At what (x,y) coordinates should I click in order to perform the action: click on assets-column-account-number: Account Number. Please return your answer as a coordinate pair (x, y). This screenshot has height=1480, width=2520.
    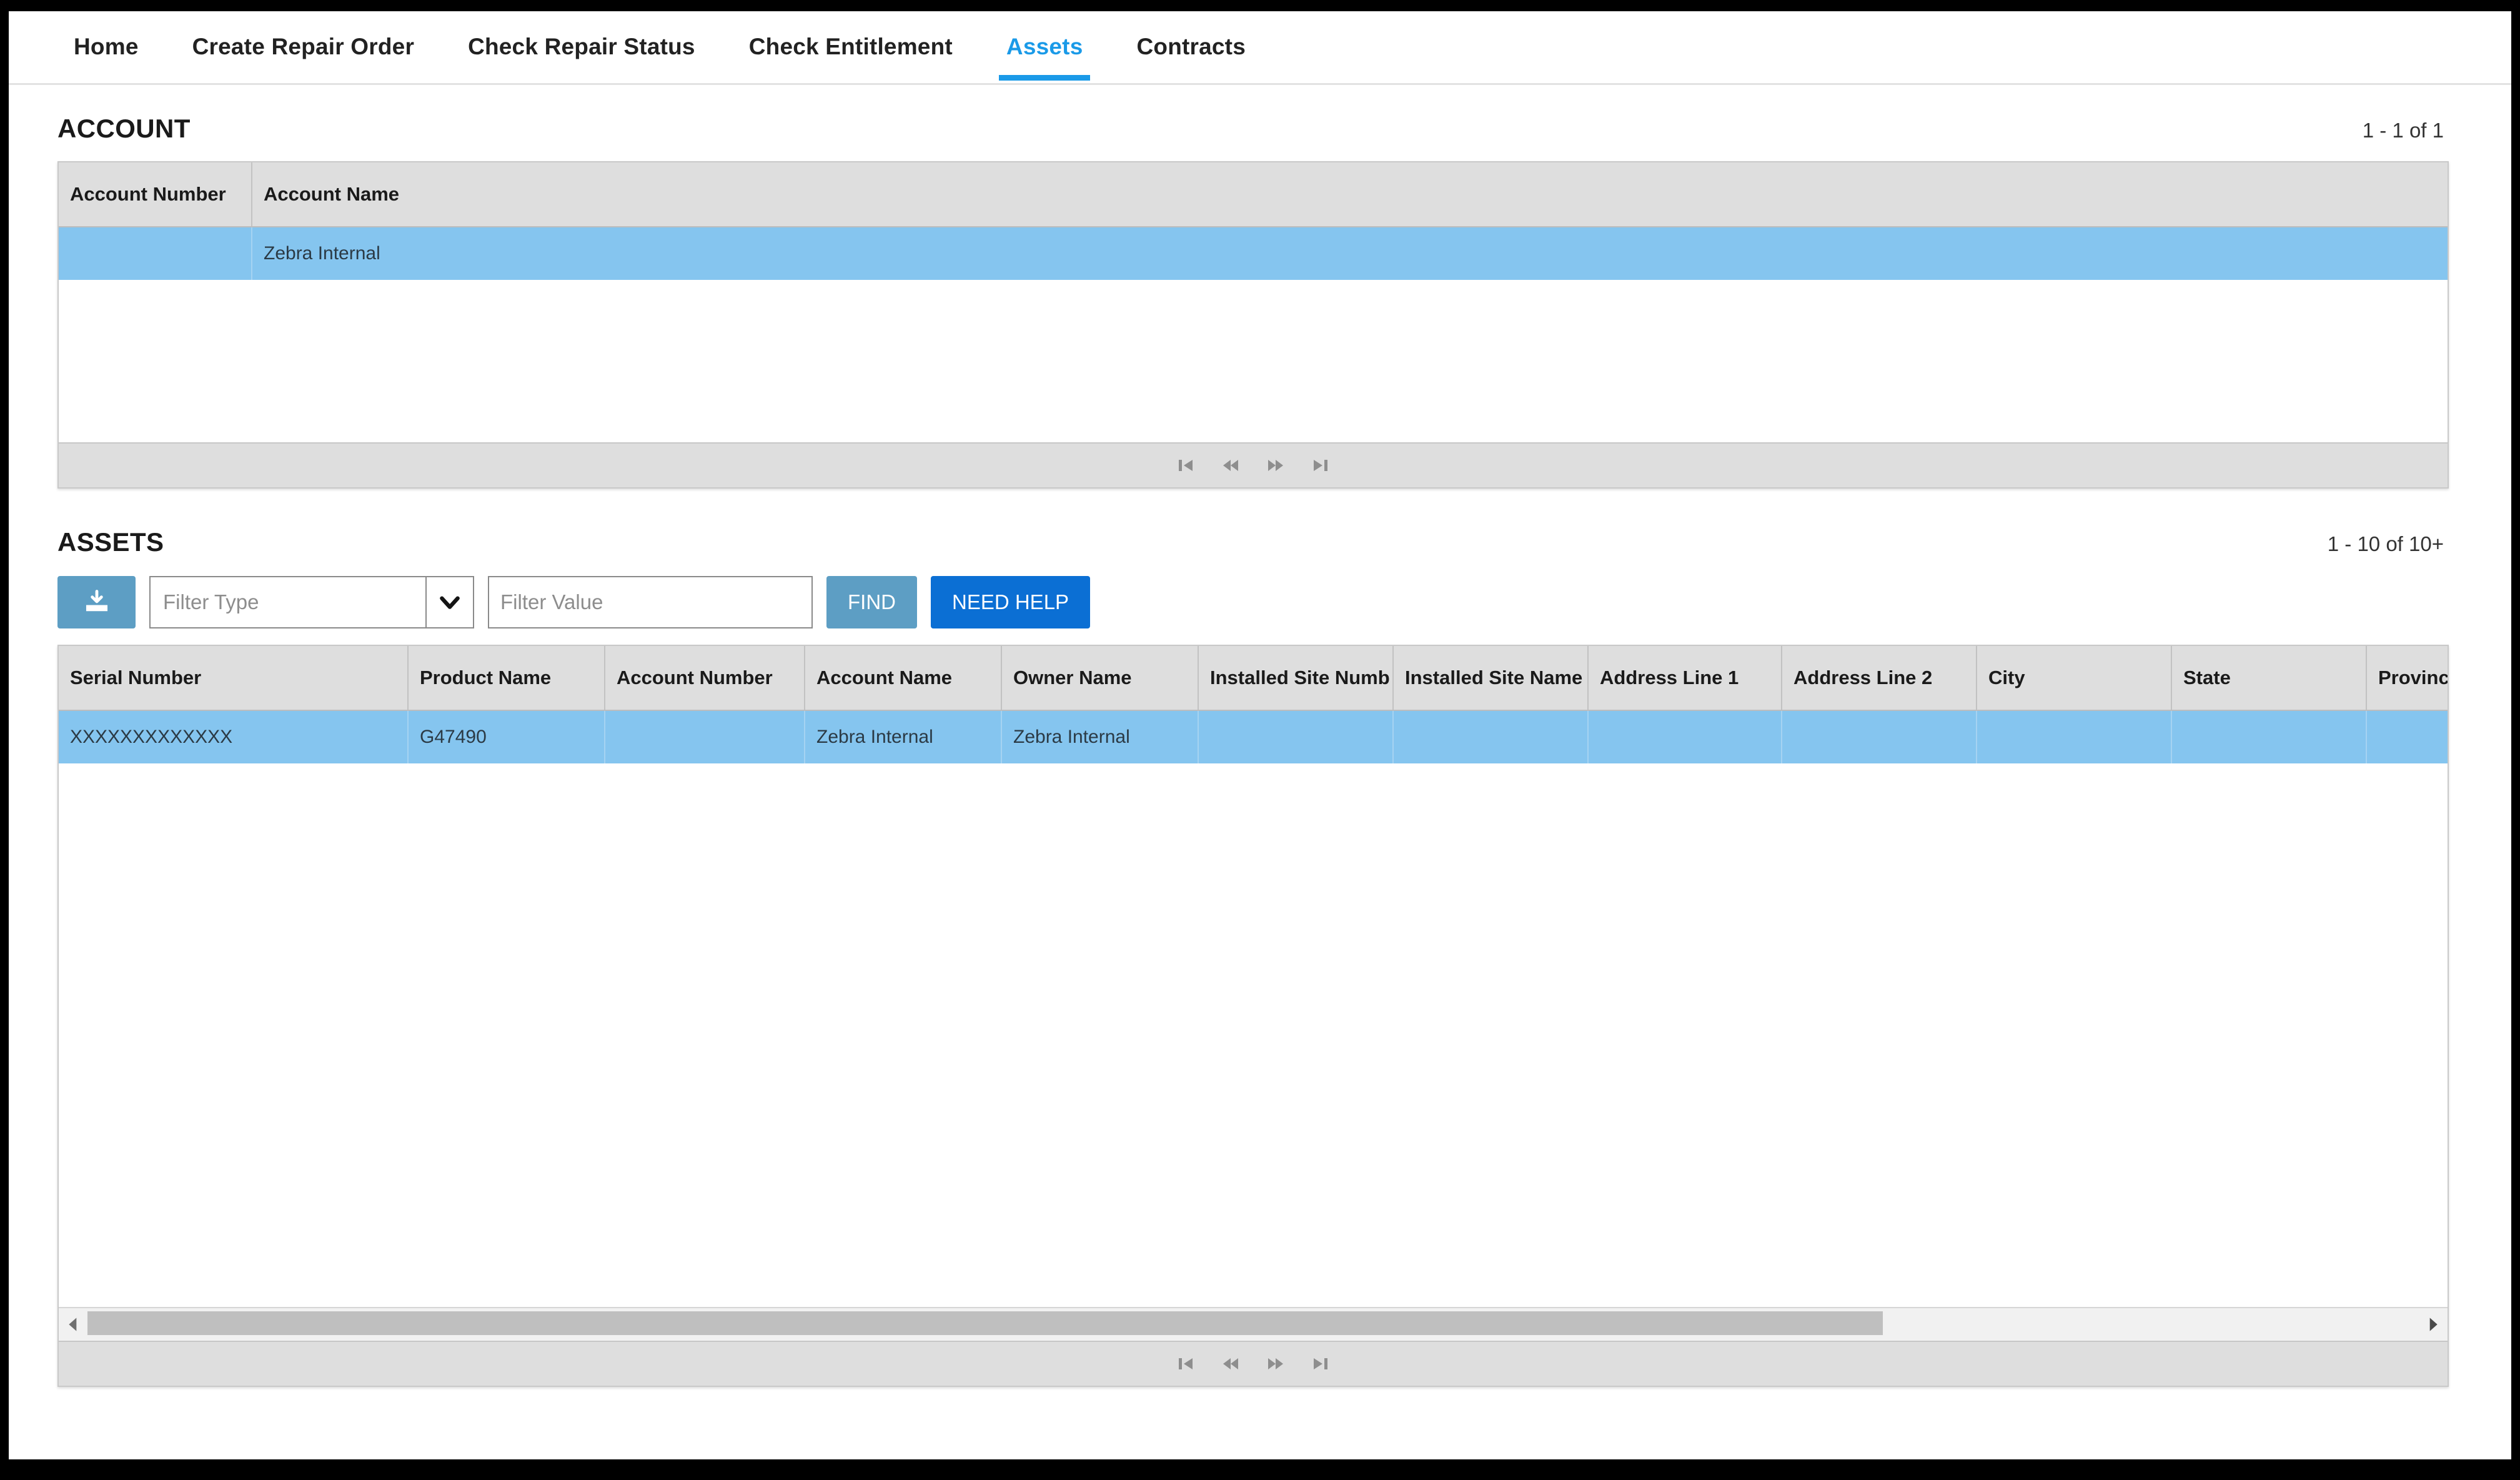
    Looking at the image, I should click on (705, 678).